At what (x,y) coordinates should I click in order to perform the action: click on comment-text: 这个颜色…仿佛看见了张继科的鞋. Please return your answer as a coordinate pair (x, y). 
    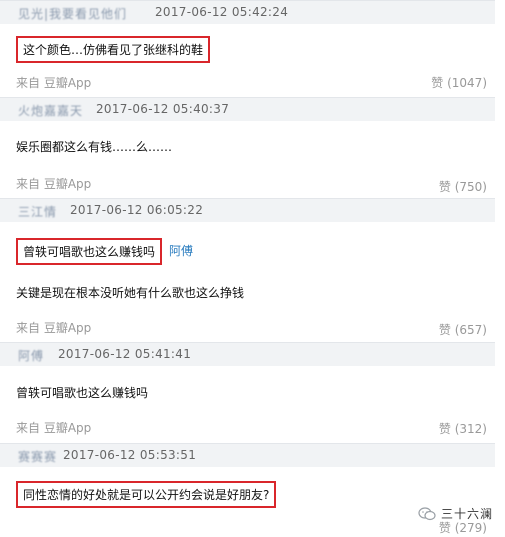
    Looking at the image, I should click on (113, 49).